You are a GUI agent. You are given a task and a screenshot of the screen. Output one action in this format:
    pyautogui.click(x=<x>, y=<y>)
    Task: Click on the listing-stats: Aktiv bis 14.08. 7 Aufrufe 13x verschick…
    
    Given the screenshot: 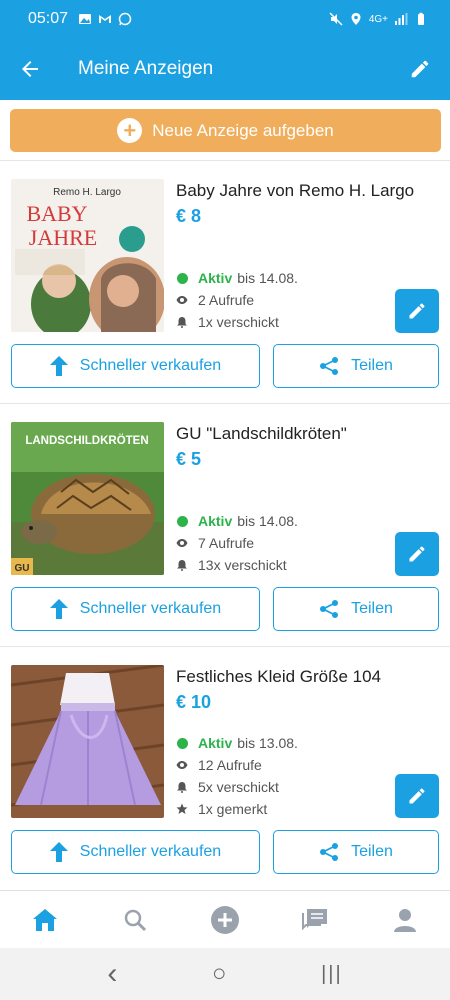 What is the action you would take?
    pyautogui.click(x=237, y=543)
    